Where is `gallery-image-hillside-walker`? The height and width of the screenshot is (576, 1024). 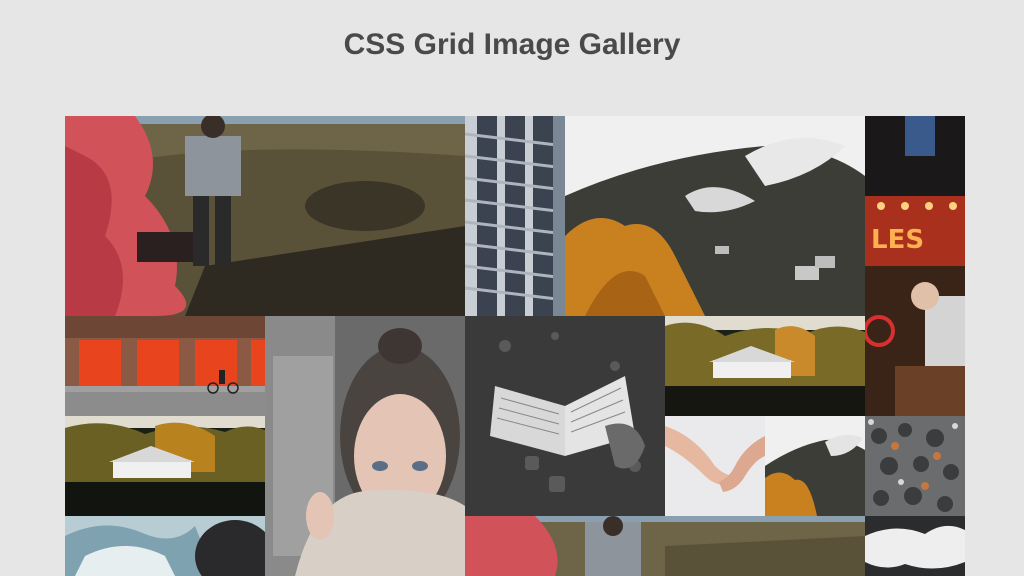
gallery-image-hillside-walker is located at coordinates (265, 216).